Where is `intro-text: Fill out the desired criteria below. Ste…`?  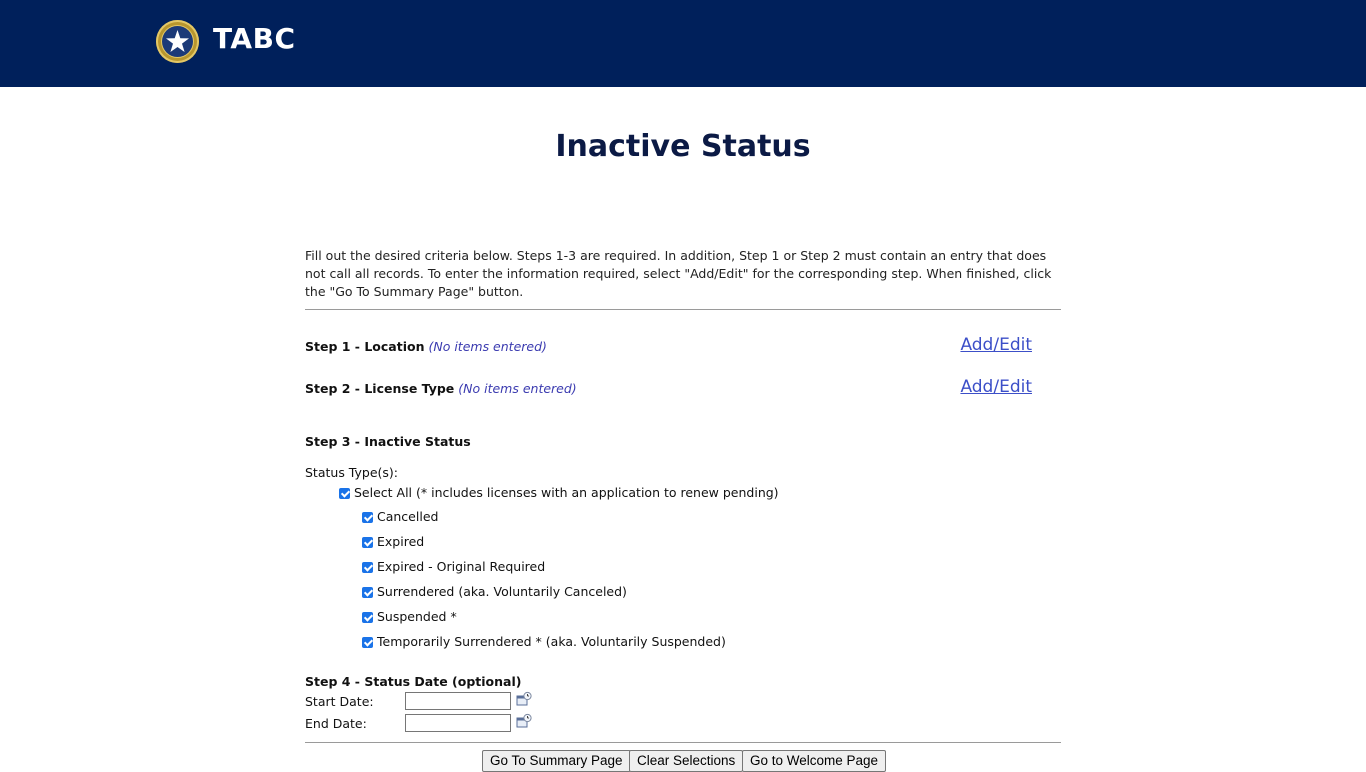 intro-text: Fill out the desired criteria below. Ste… is located at coordinates (678, 273).